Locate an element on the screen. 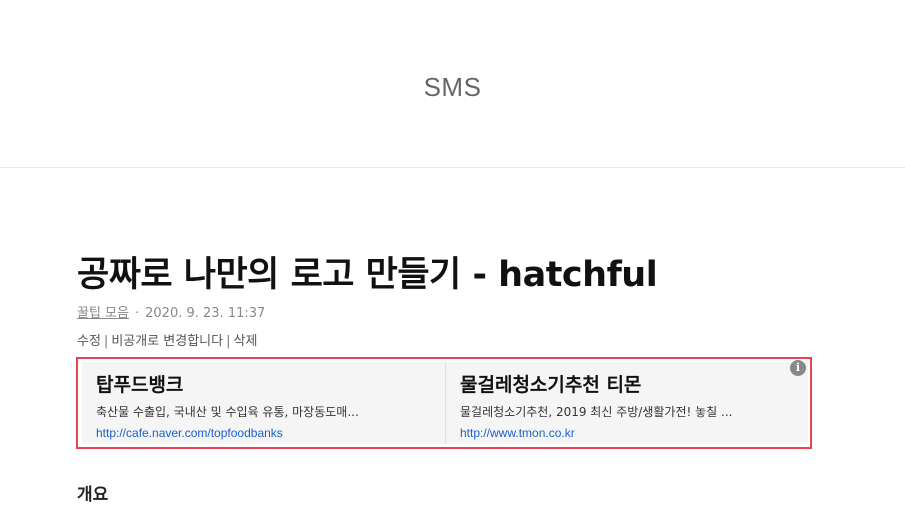  post-category-link: 꿀팁 모음 is located at coordinates (103, 313).